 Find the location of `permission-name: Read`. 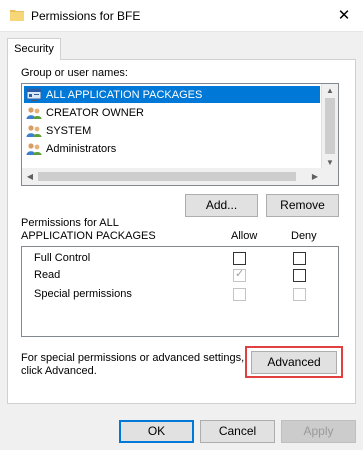

permission-name: Read is located at coordinates (47, 275).